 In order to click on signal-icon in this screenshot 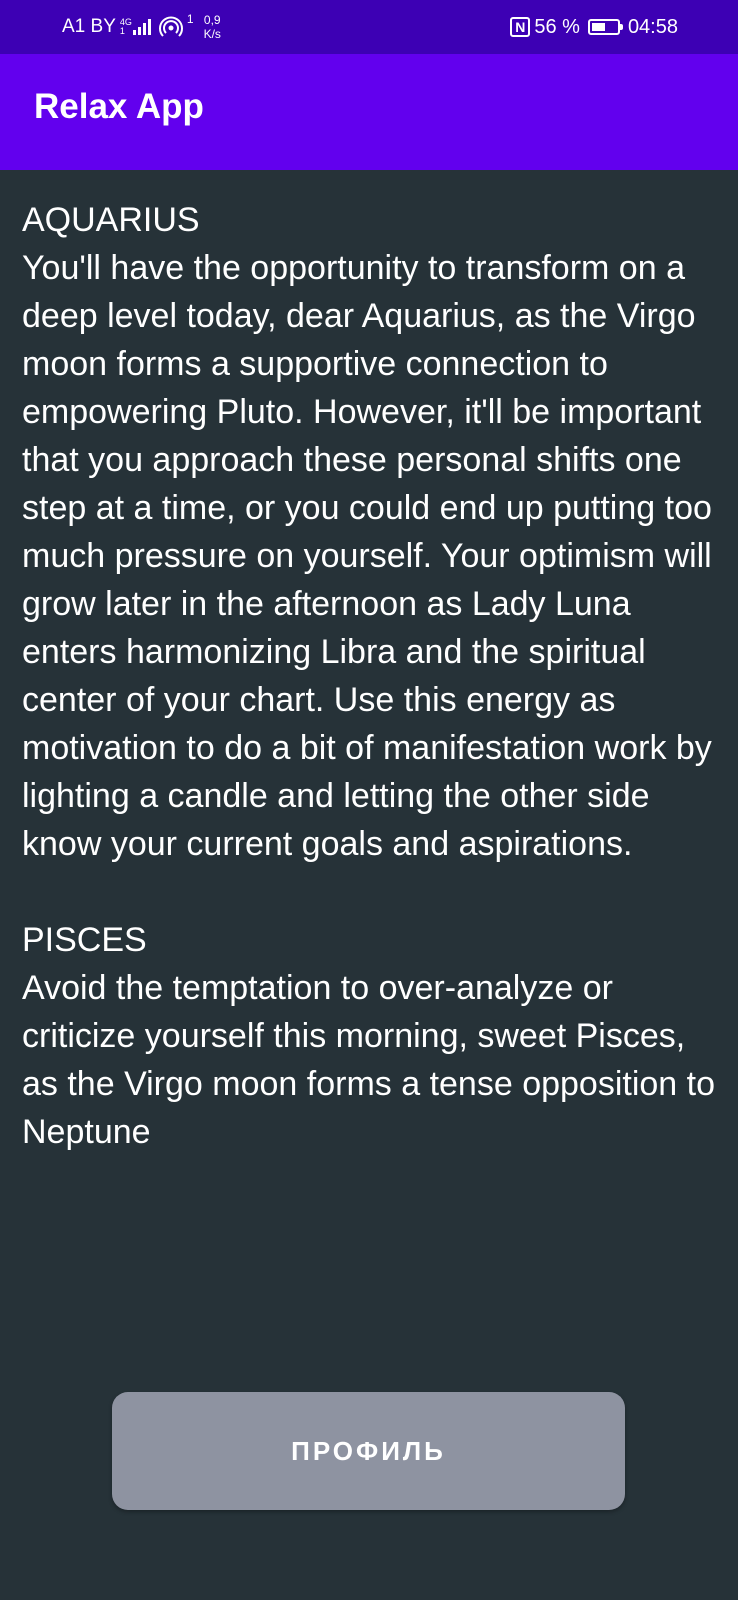, I will do `click(141, 27)`.